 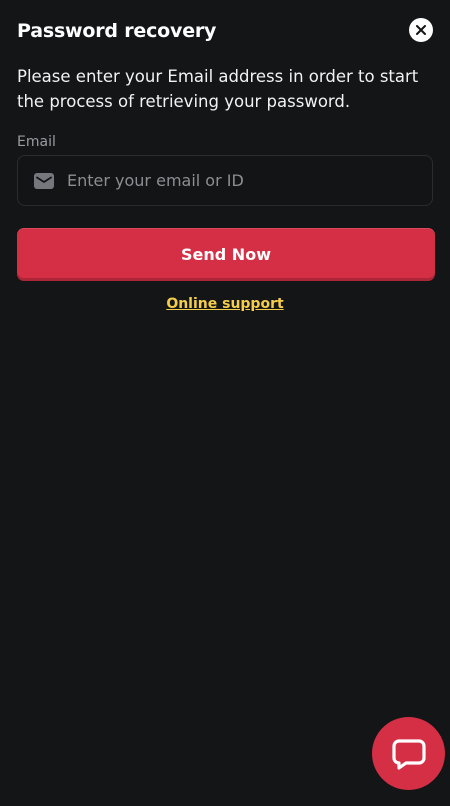 I want to click on close-button, so click(x=421, y=30).